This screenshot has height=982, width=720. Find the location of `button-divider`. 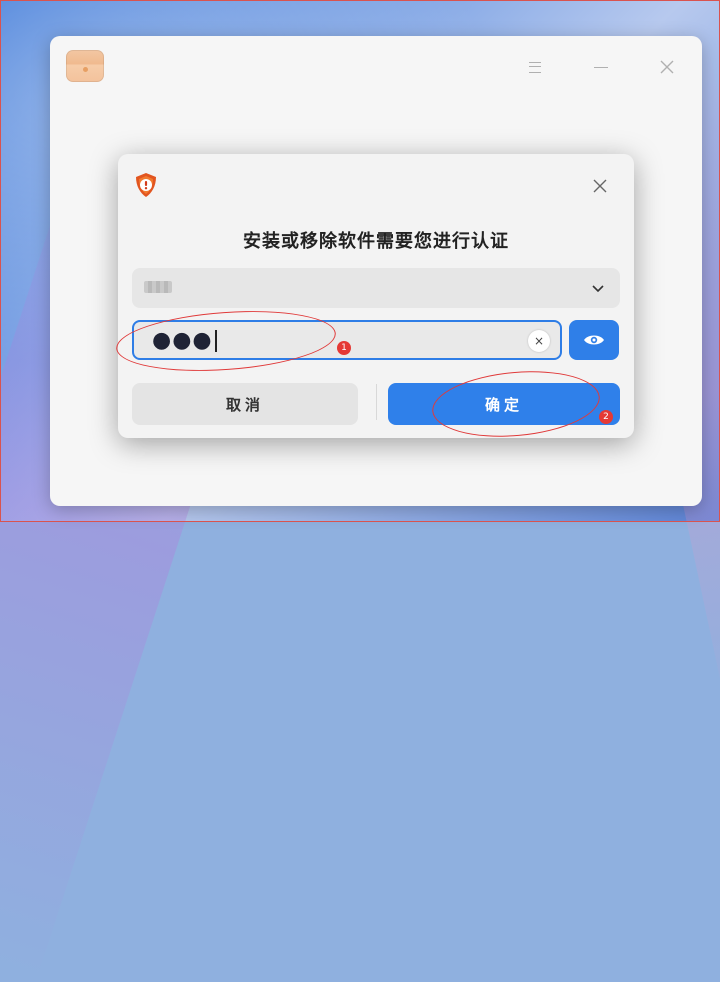

button-divider is located at coordinates (376, 402).